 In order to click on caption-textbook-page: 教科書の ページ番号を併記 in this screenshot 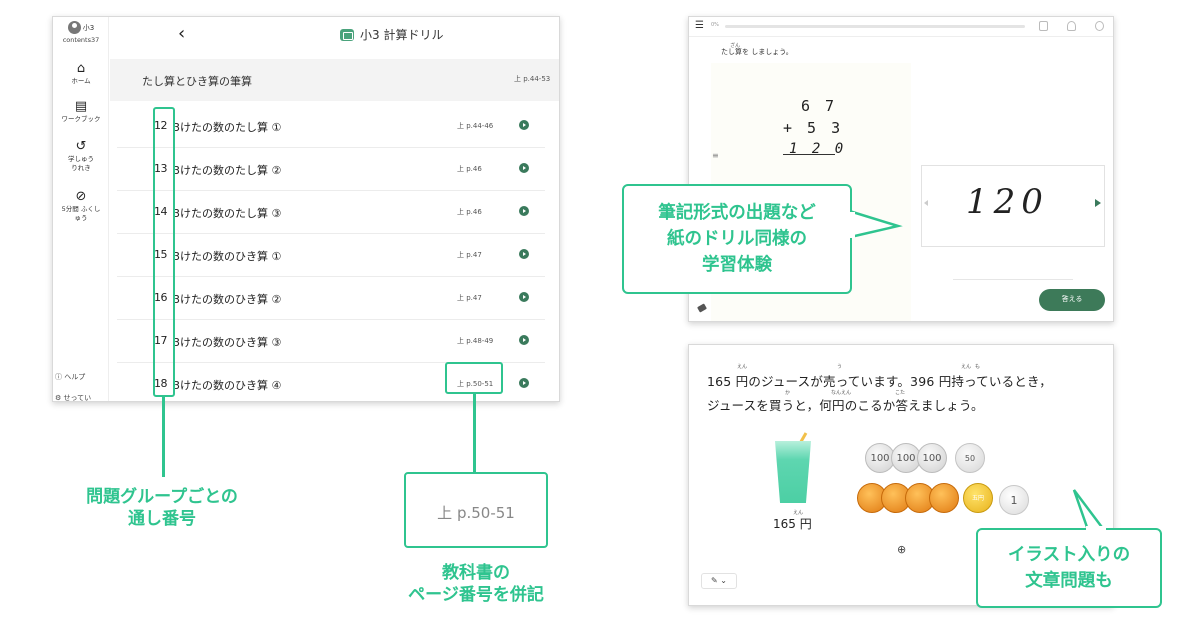, I will do `click(476, 584)`.